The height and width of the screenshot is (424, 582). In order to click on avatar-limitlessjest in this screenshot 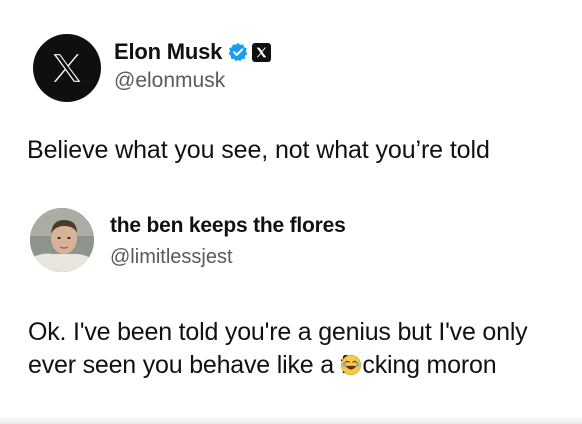, I will do `click(62, 240)`.